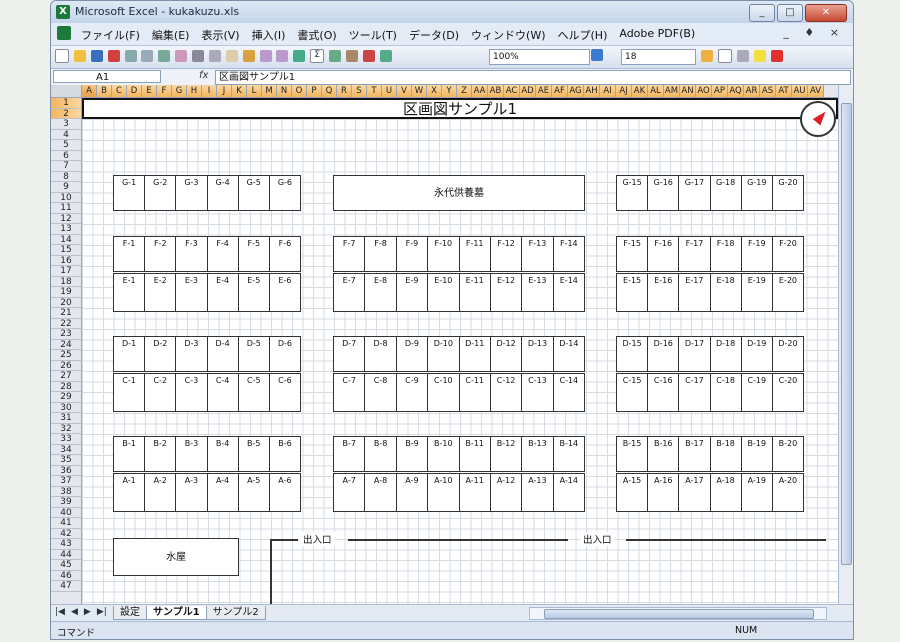 Image resolution: width=900 pixels, height=642 pixels. Describe the element at coordinates (66, 387) in the screenshot. I see `row-header-28: 28` at that location.